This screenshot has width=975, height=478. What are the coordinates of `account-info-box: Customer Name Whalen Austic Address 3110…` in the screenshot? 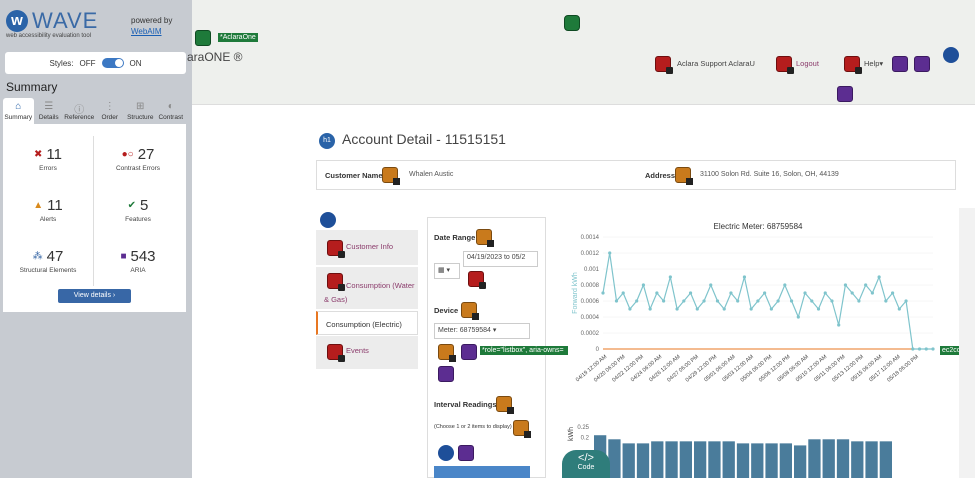 It's located at (636, 175).